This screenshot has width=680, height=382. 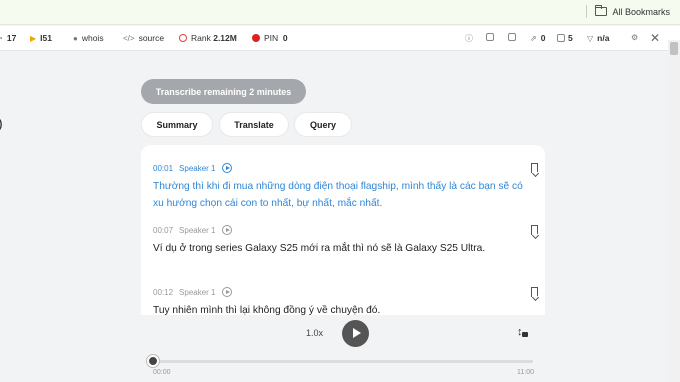 What do you see at coordinates (256, 38) in the screenshot?
I see `pinterest-icon` at bounding box center [256, 38].